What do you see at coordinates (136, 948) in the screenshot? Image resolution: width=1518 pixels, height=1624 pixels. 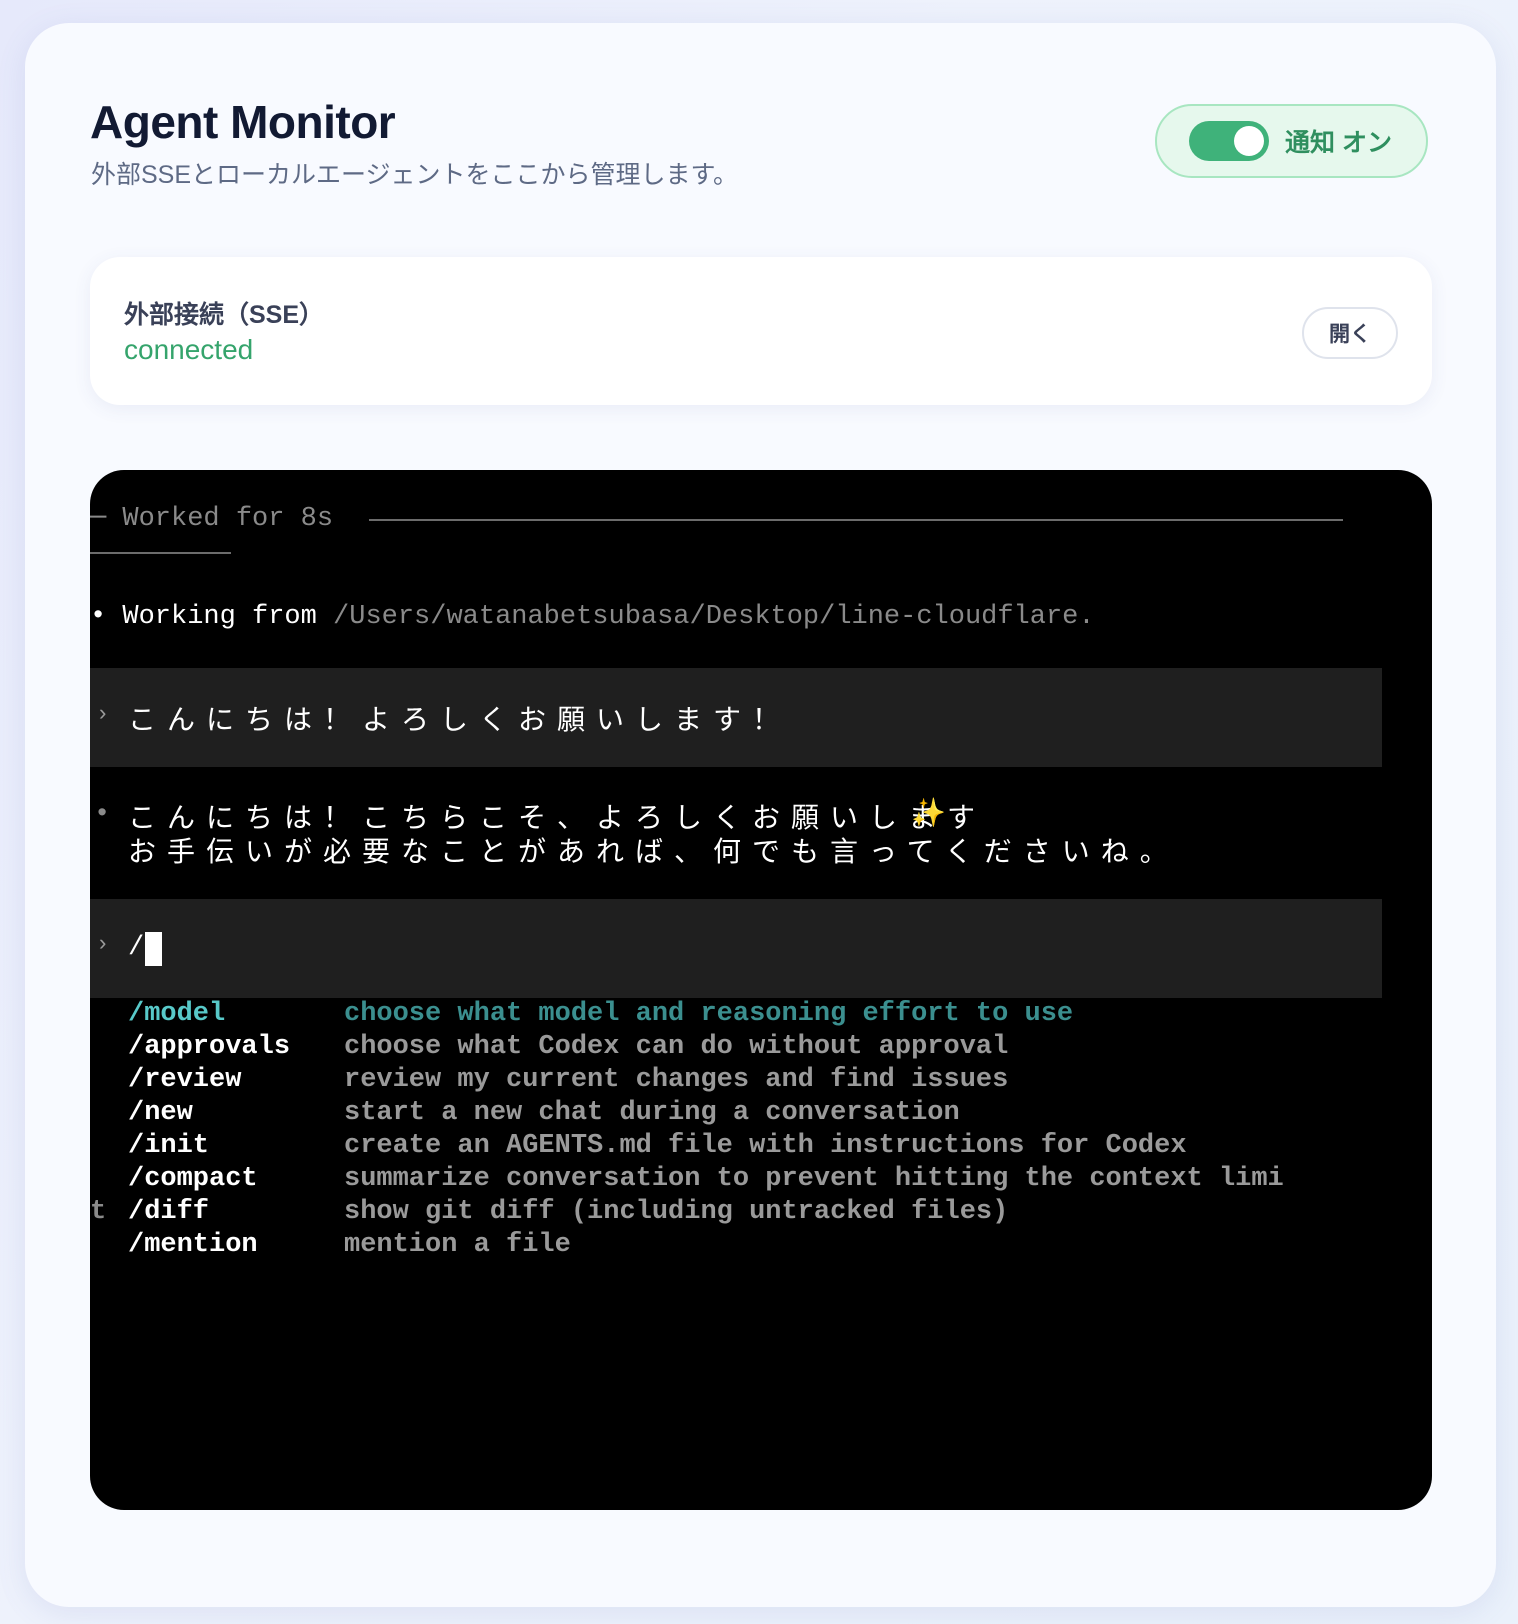 I see `command-input: /` at bounding box center [136, 948].